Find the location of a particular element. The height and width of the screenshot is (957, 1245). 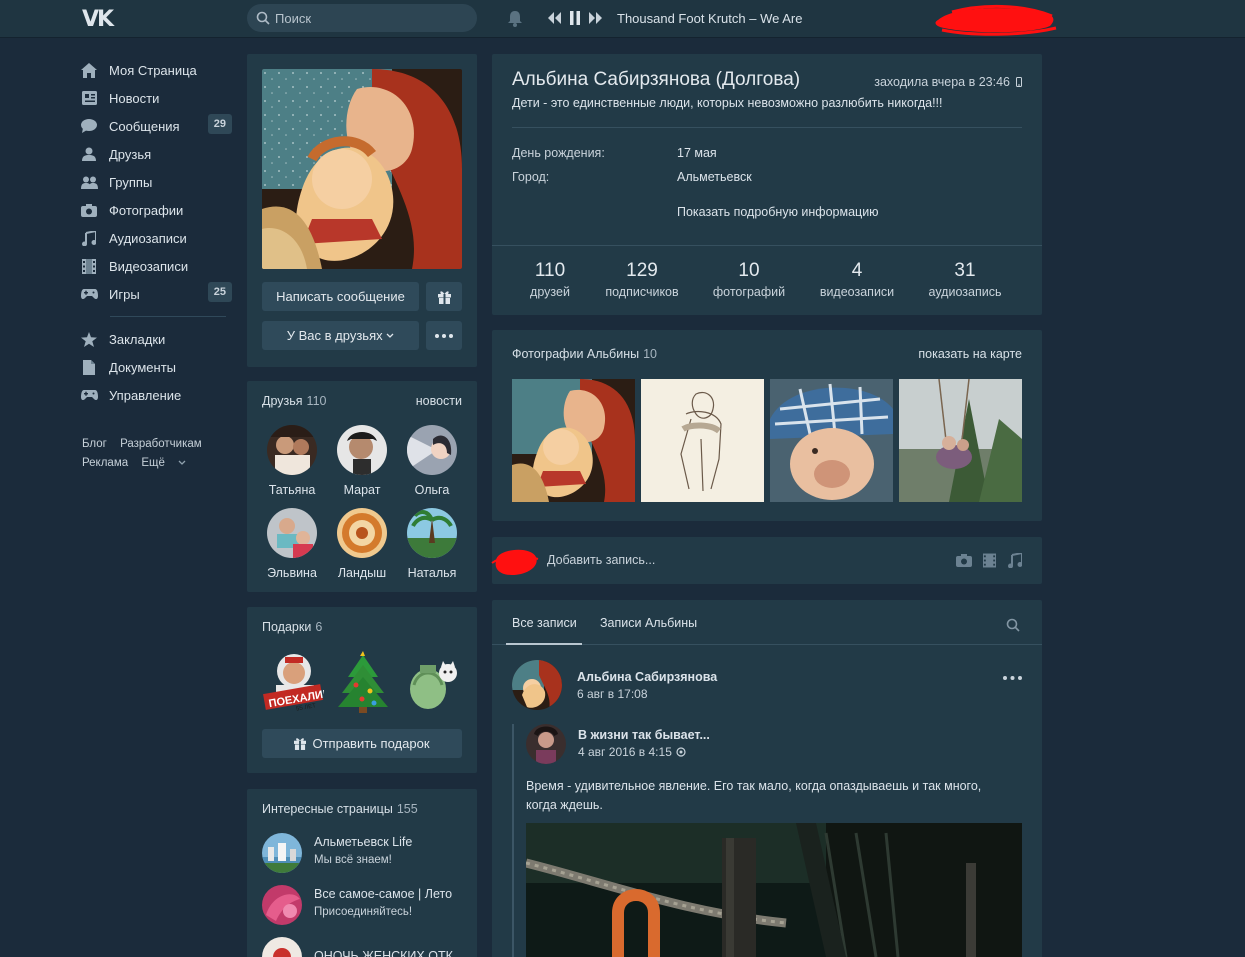

post-options-icon is located at coordinates (1012, 678).